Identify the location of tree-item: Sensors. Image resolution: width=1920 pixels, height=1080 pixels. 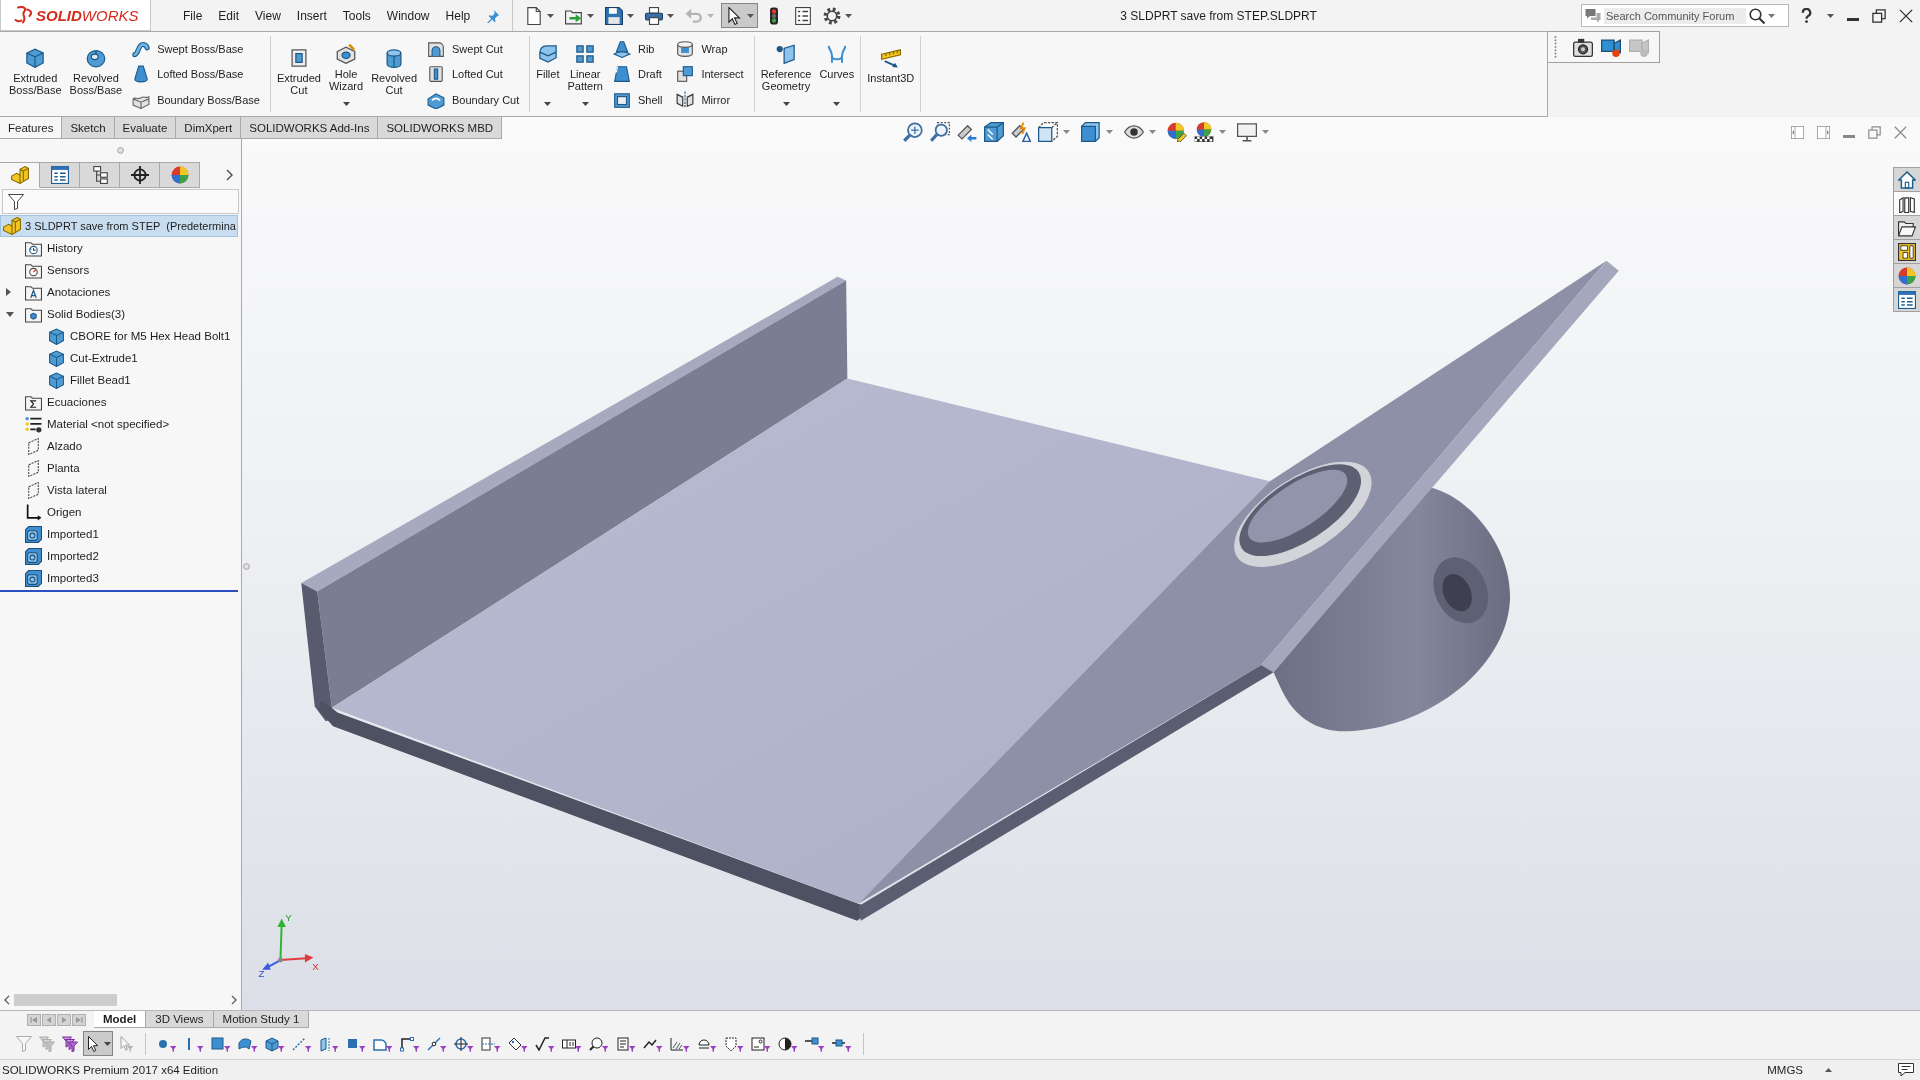
(57, 270).